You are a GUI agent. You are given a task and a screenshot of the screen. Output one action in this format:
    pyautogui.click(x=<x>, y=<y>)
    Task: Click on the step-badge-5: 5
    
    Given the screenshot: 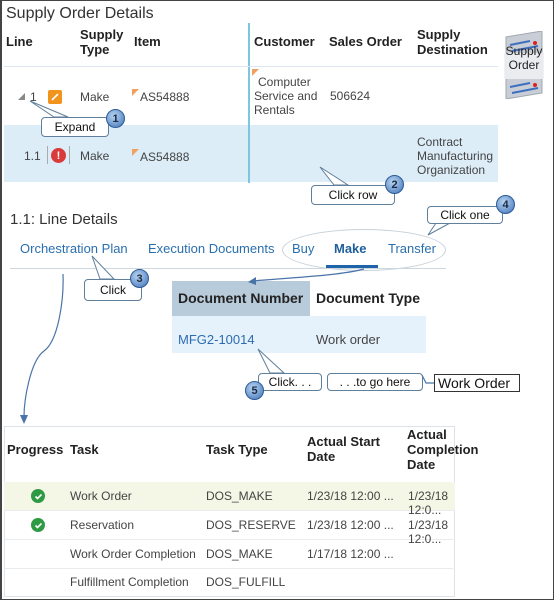 What is the action you would take?
    pyautogui.click(x=254, y=390)
    